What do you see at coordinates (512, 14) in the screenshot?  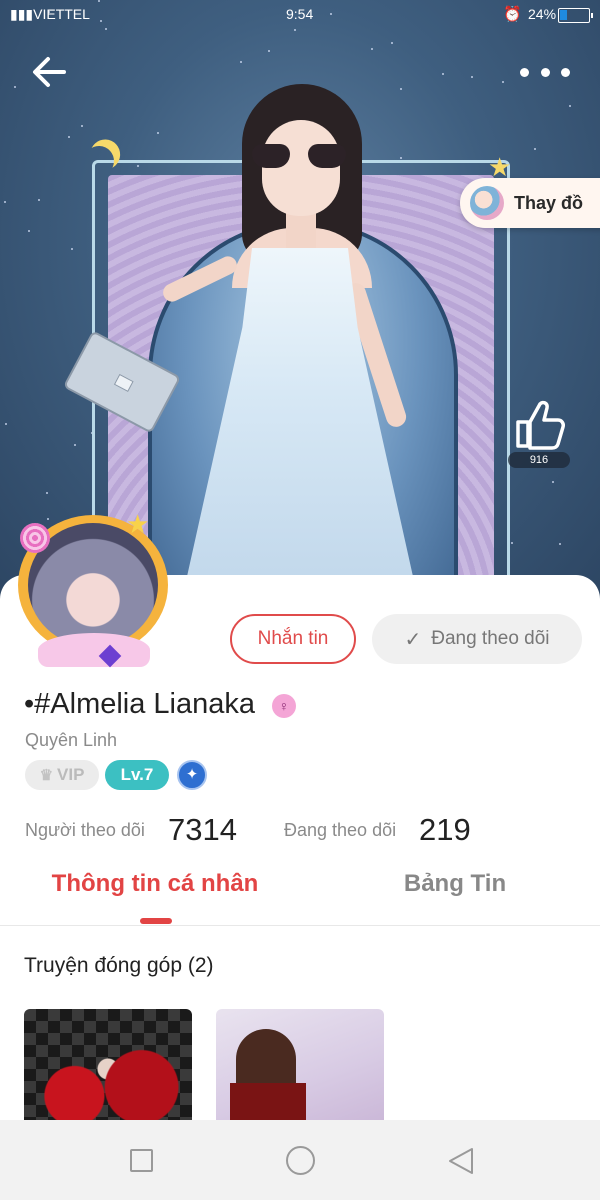 I see `alarm-icon: ⏰` at bounding box center [512, 14].